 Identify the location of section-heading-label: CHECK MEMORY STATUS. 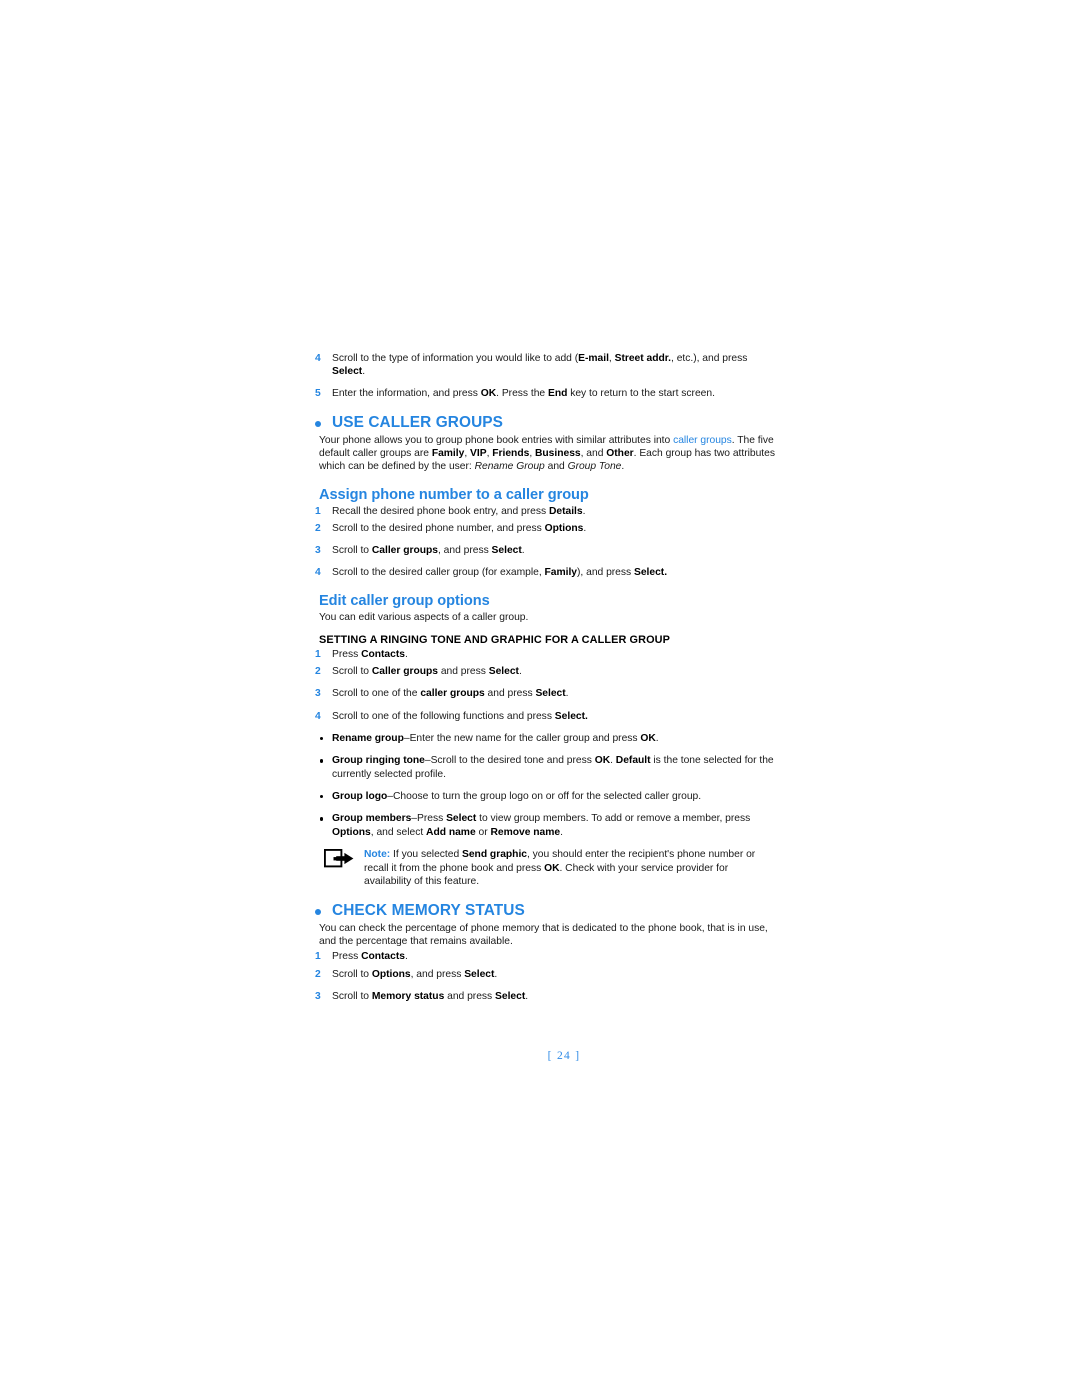
(428, 910).